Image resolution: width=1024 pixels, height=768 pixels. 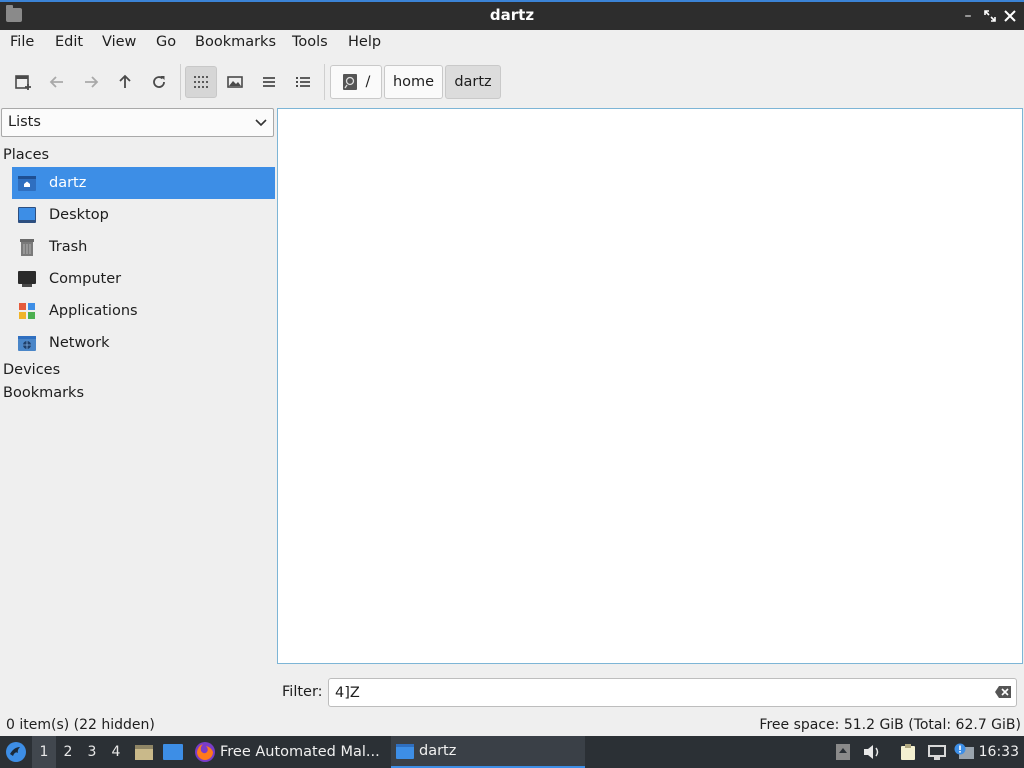 What do you see at coordinates (80, 725) in the screenshot?
I see `status-item-count: 0 item(s) (22 hidden)` at bounding box center [80, 725].